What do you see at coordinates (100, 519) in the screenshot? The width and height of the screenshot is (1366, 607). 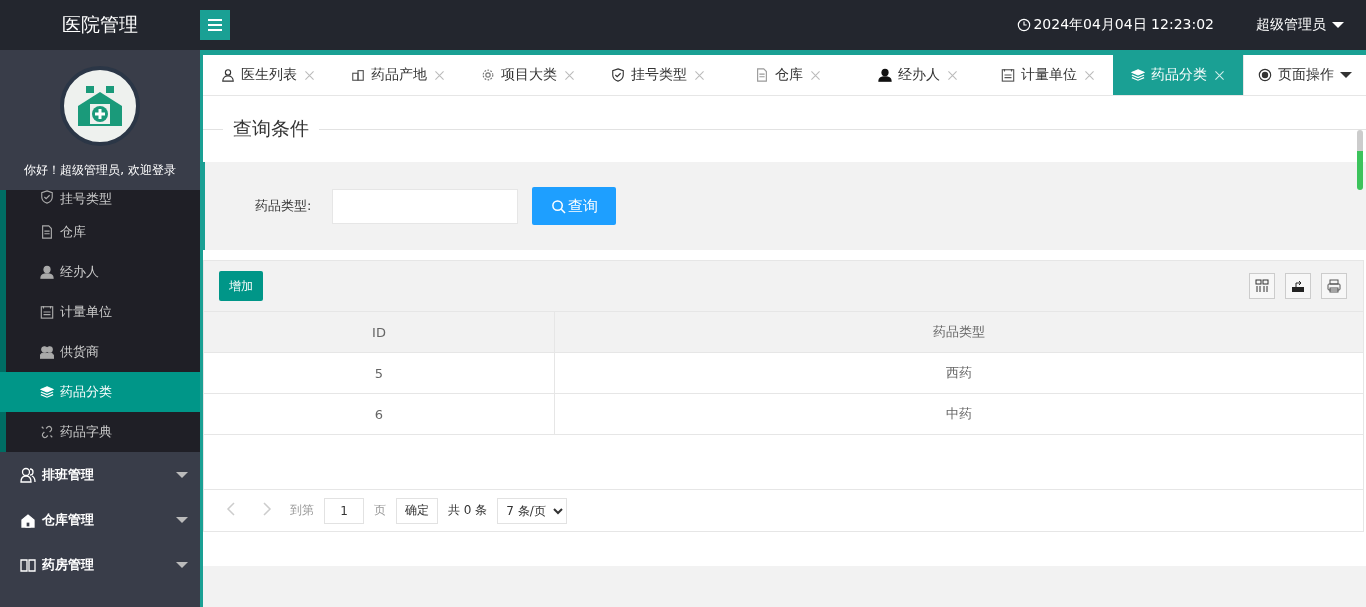 I see `sidebar-group: 仓库管理` at bounding box center [100, 519].